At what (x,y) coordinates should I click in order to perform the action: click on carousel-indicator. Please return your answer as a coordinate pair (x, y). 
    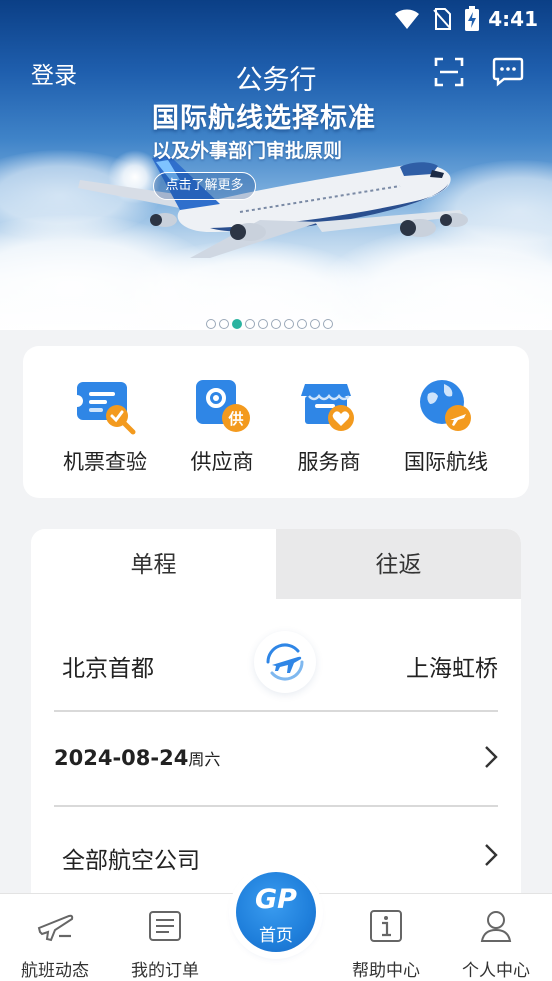
    Looking at the image, I should click on (269, 324).